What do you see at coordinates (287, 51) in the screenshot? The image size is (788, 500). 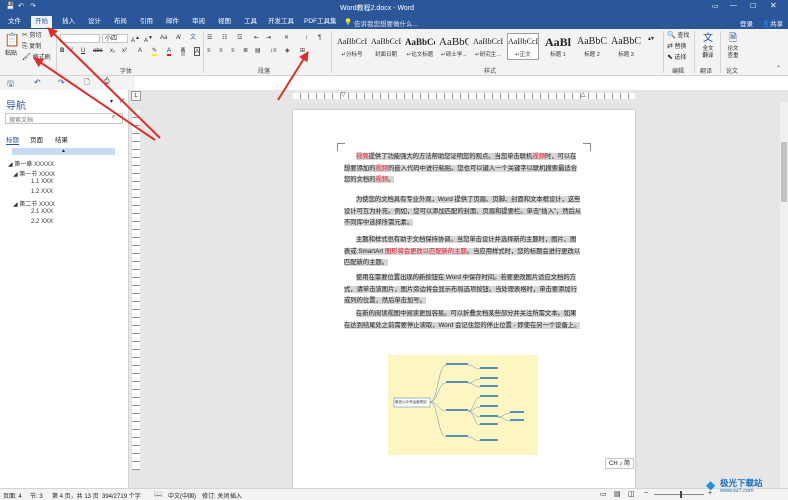 I see `shading-icon: ◈` at bounding box center [287, 51].